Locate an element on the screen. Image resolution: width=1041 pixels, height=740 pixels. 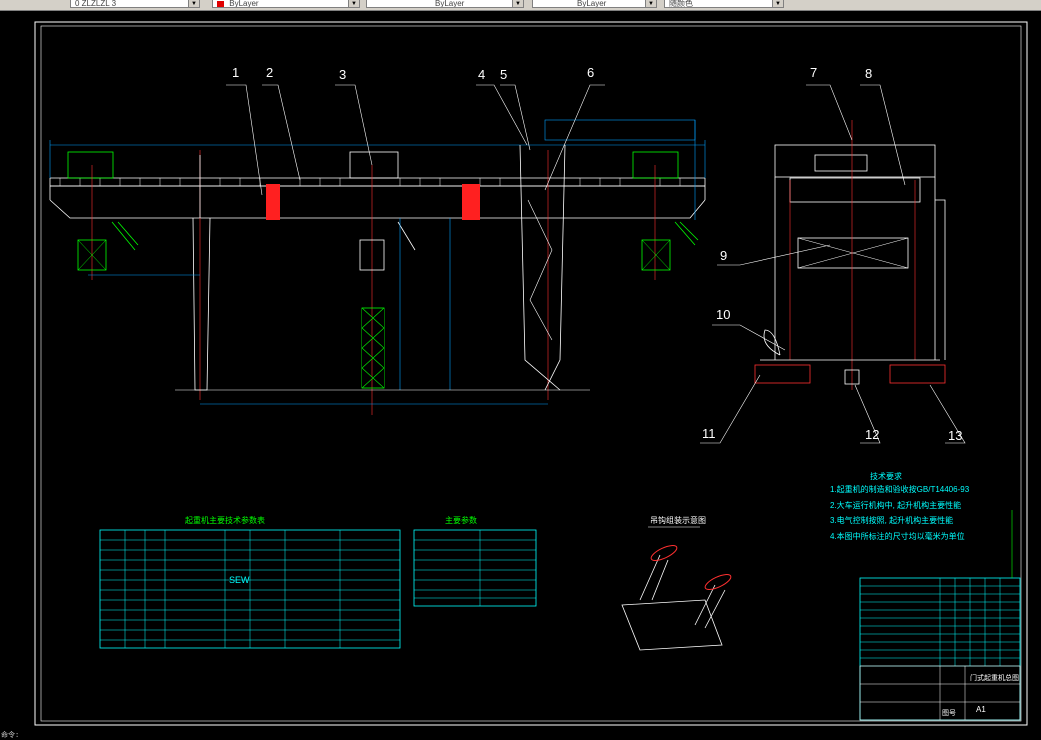
lineweight-combo: ByLayer ▼ is located at coordinates (594, 4).